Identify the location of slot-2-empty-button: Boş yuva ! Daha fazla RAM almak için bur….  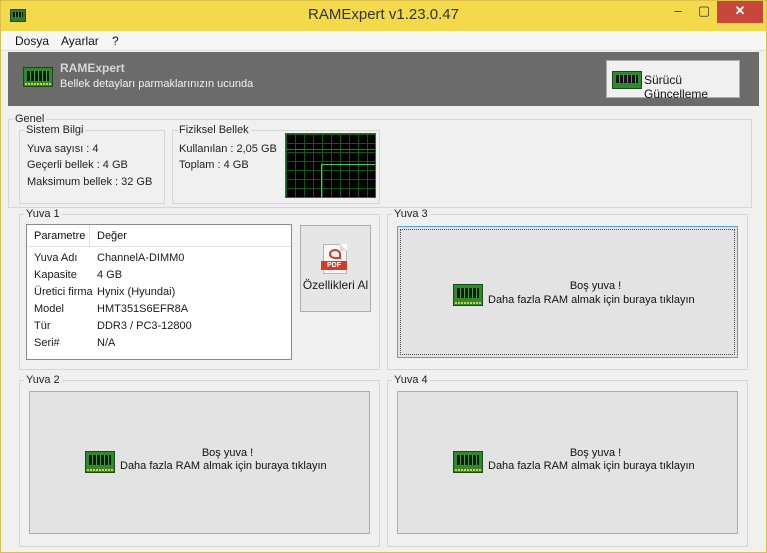
(199, 462).